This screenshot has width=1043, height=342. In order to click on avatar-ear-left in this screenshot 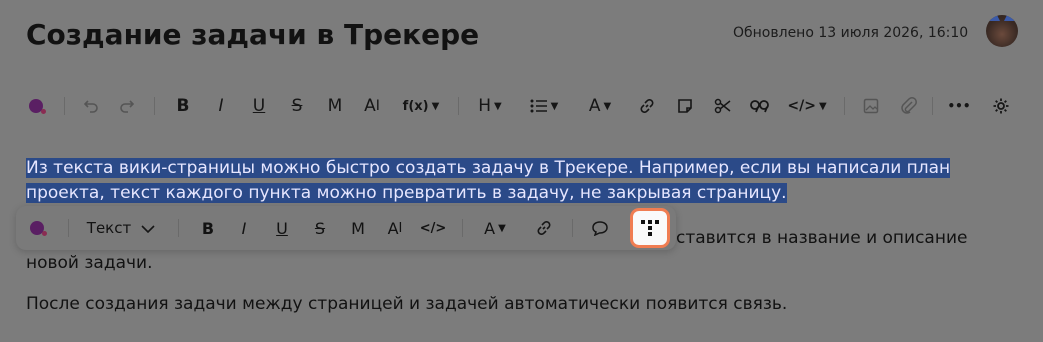, I will do `click(994, 18)`.